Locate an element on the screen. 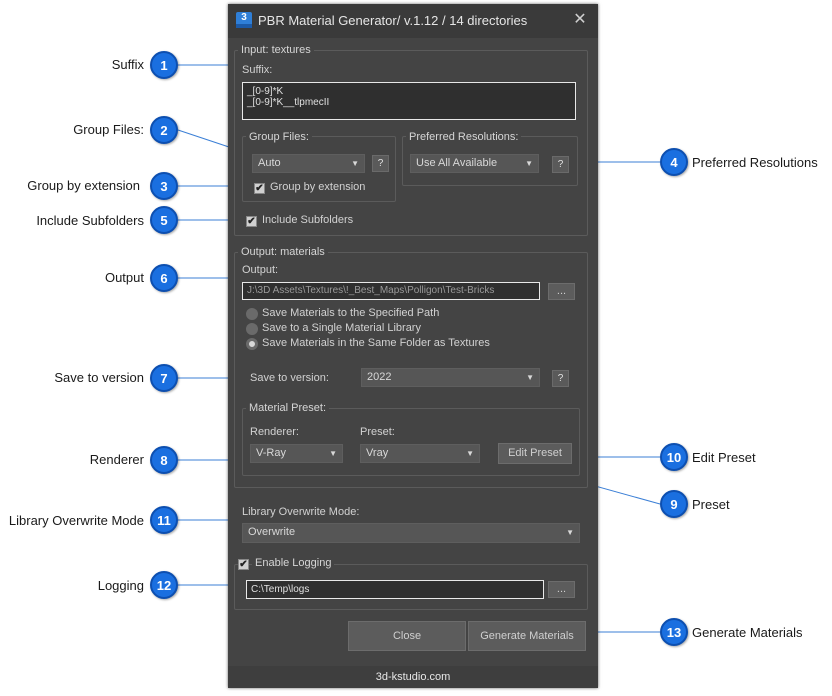  suffix-label: Suffix: is located at coordinates (257, 70).